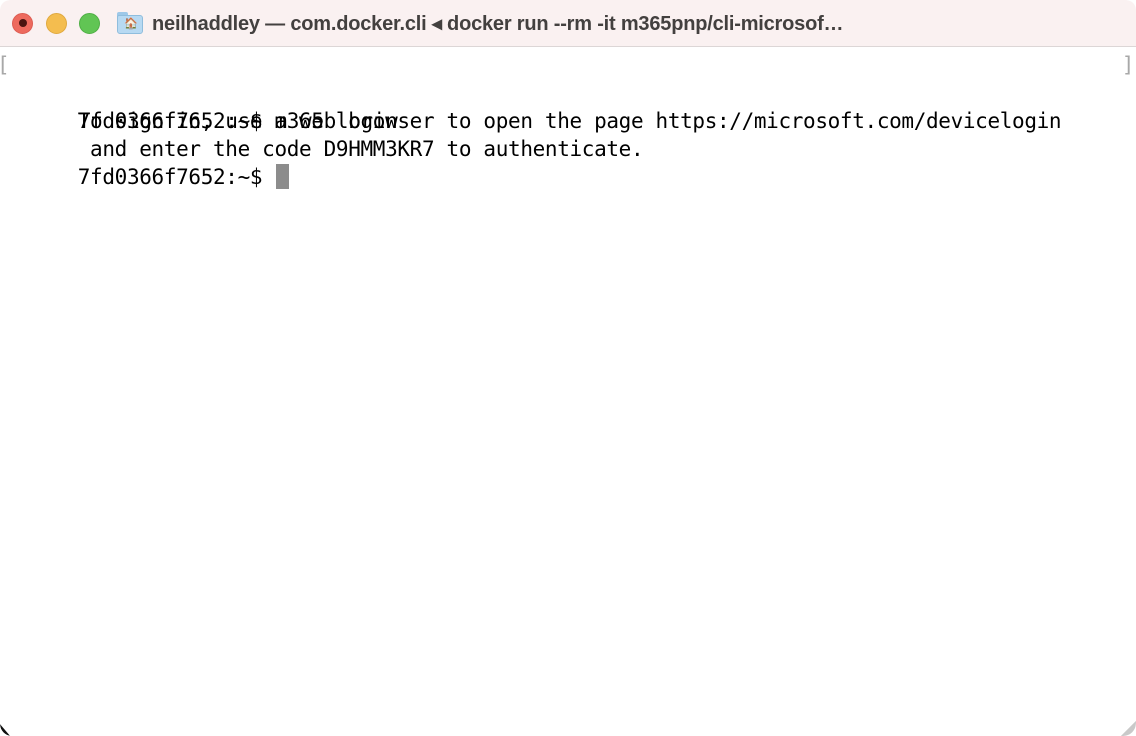  What do you see at coordinates (56, 23) in the screenshot?
I see `minimize-button` at bounding box center [56, 23].